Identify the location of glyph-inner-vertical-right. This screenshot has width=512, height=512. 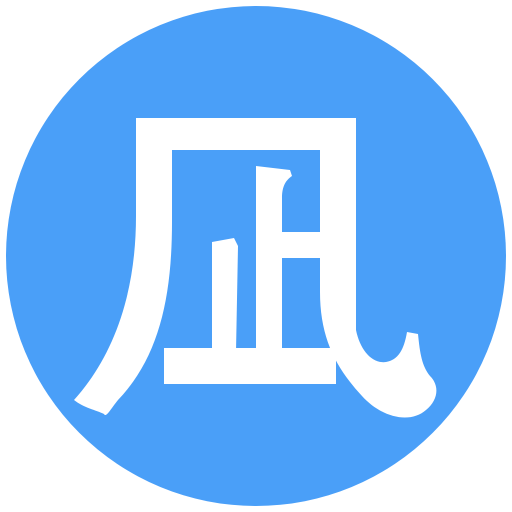
(288, 257).